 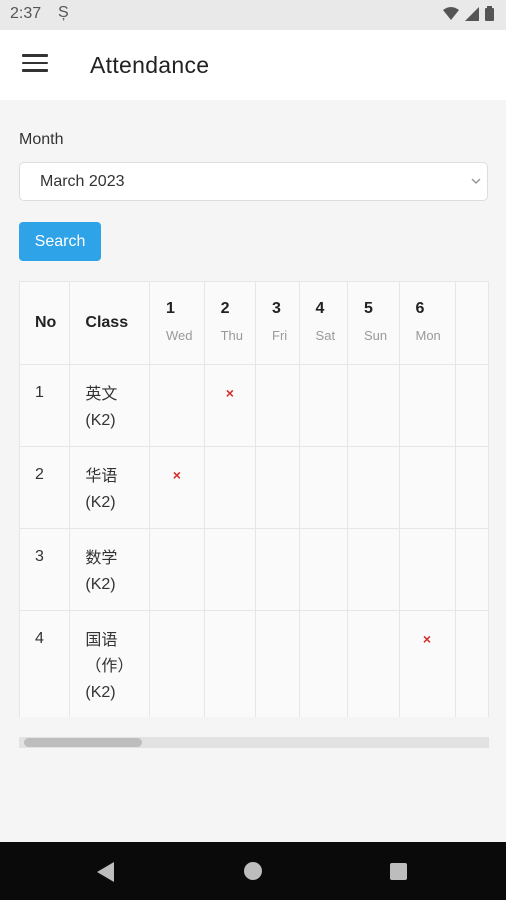 I want to click on row-class: 数学 (K2), so click(x=110, y=569).